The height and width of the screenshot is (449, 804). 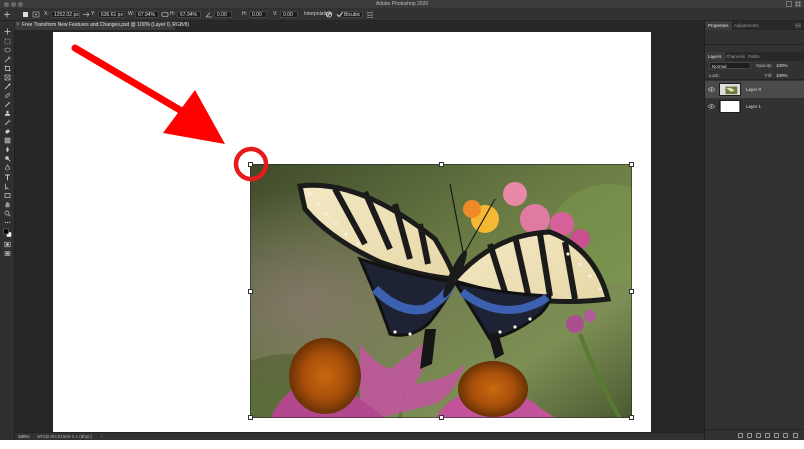 I want to click on tab-paths: Paths, so click(x=754, y=56).